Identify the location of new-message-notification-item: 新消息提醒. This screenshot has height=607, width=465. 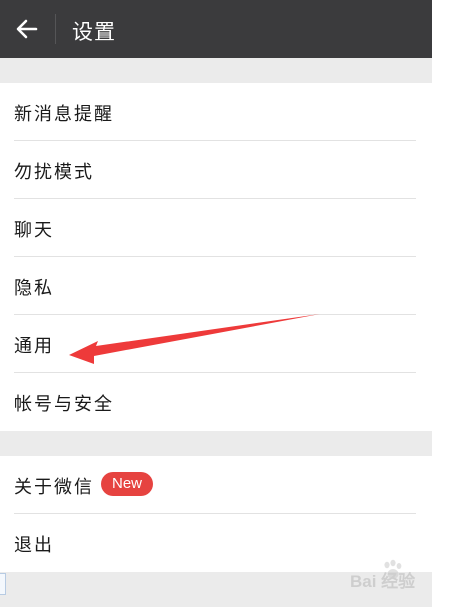
(216, 112).